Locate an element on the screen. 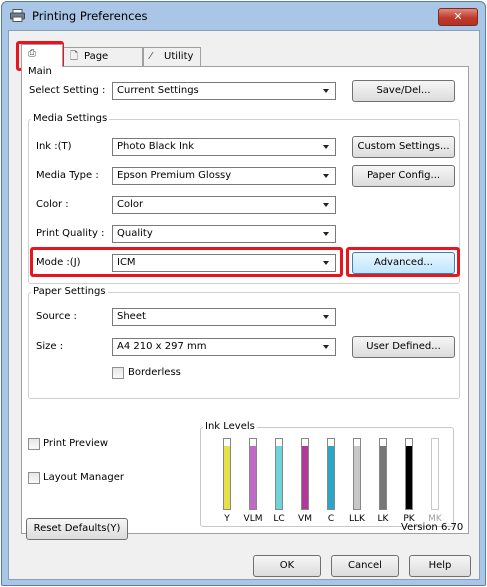  tab-utility: ⁄ Utility is located at coordinates (172, 57).